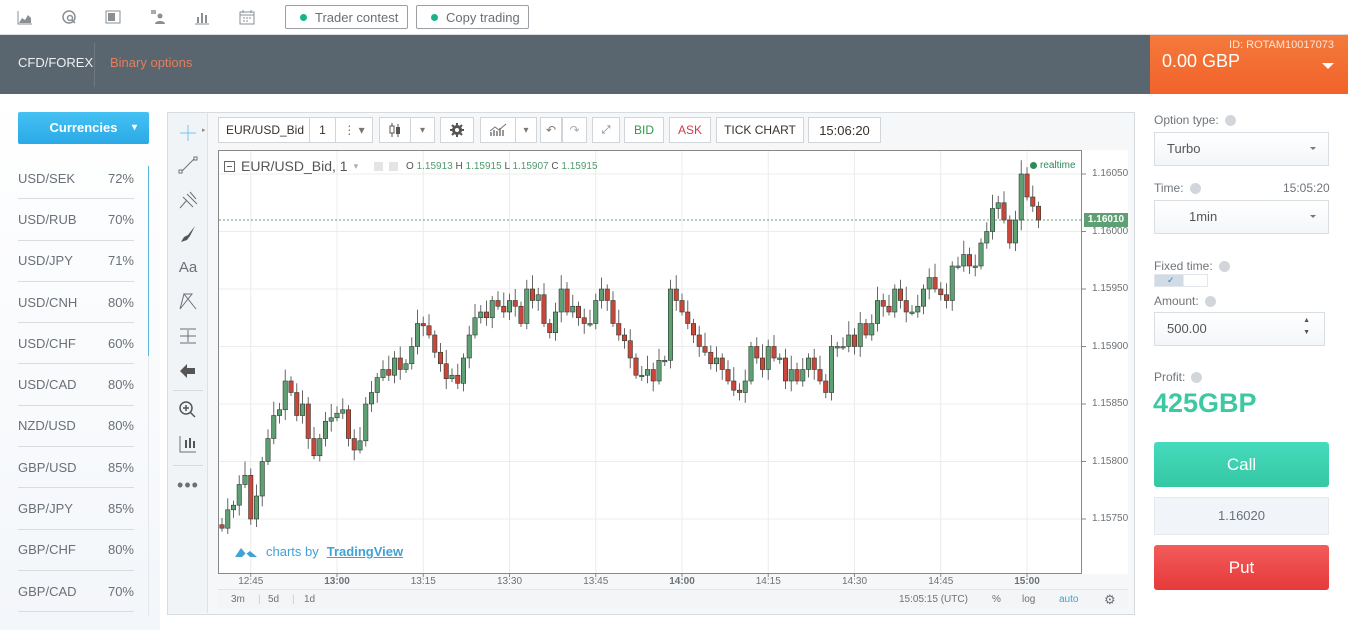 This screenshot has width=1348, height=630. I want to click on option-type-select: Turbo, so click(1241, 149).